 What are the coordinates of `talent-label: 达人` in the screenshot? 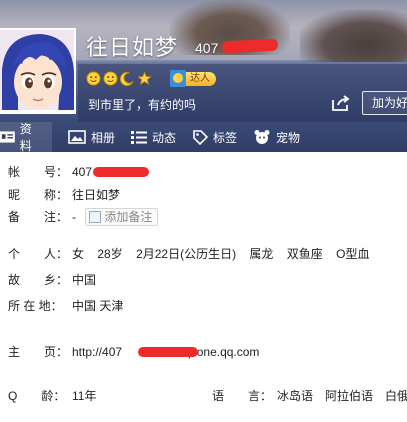 It's located at (201, 78).